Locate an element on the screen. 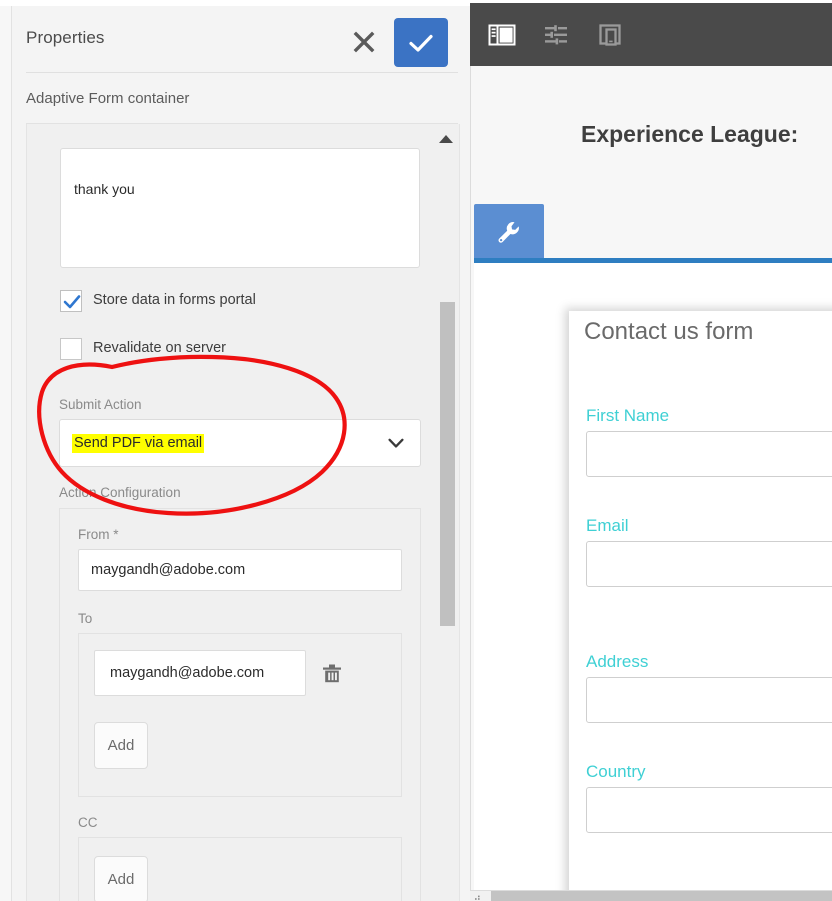  page-title: Properties is located at coordinates (65, 37).